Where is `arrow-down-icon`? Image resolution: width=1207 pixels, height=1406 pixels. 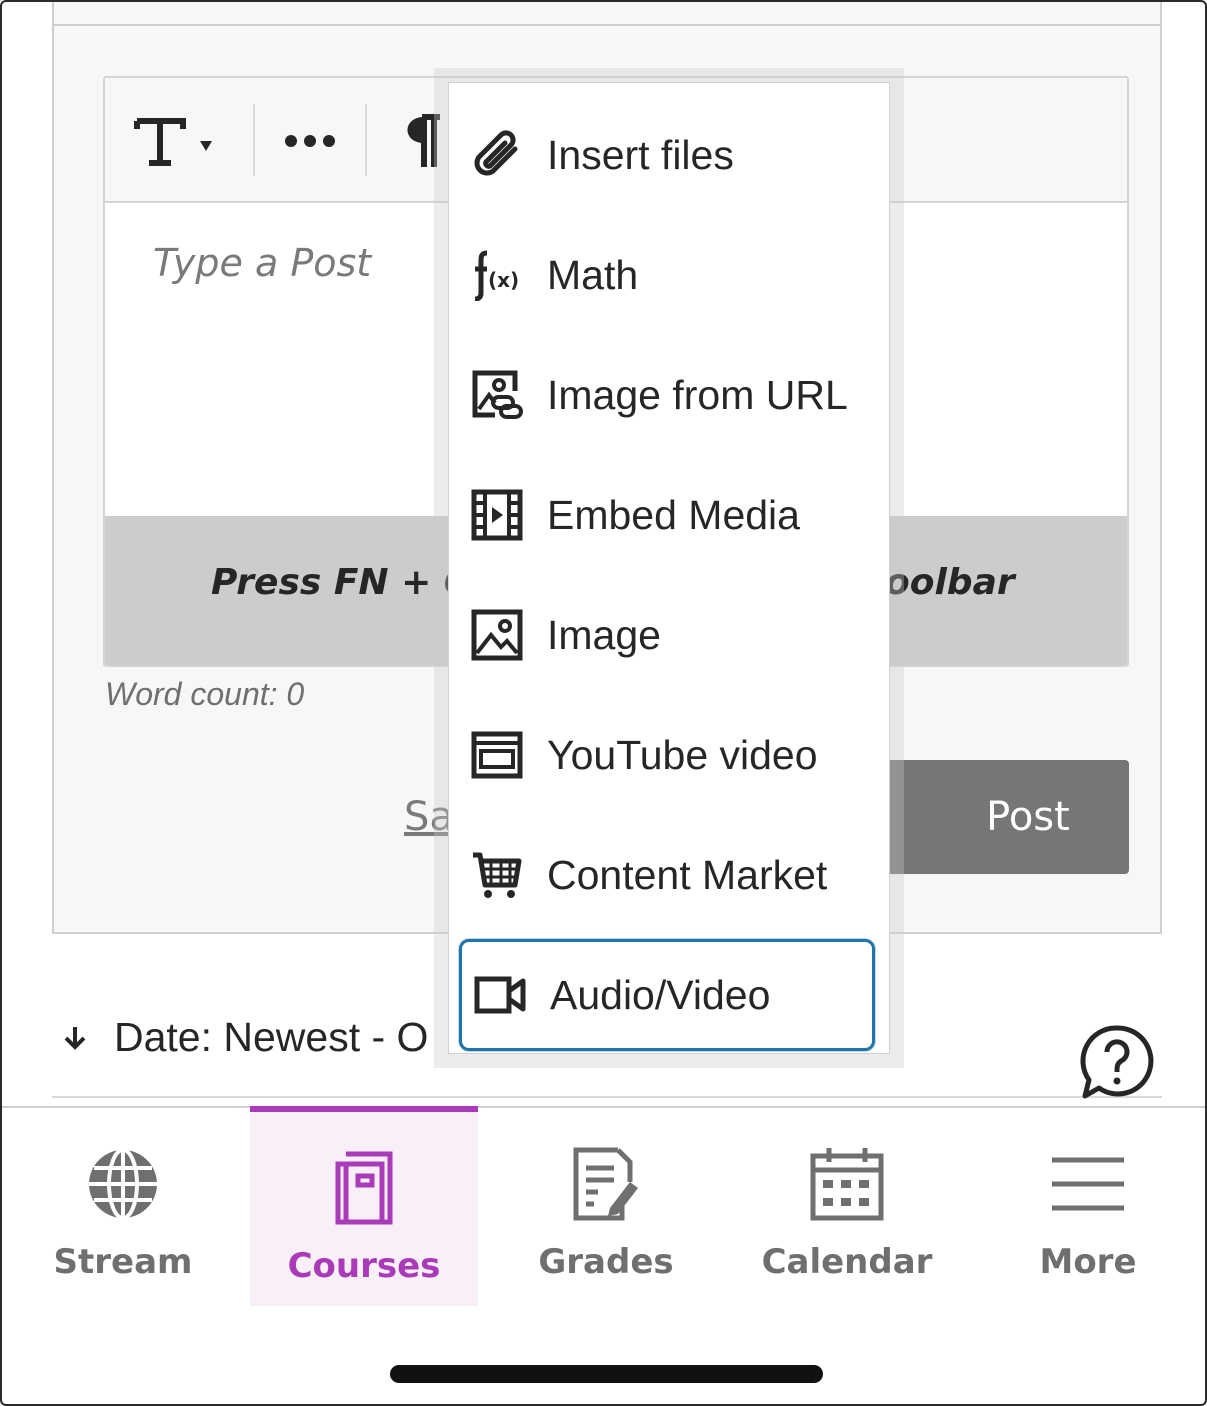
arrow-down-icon is located at coordinates (77, 1038).